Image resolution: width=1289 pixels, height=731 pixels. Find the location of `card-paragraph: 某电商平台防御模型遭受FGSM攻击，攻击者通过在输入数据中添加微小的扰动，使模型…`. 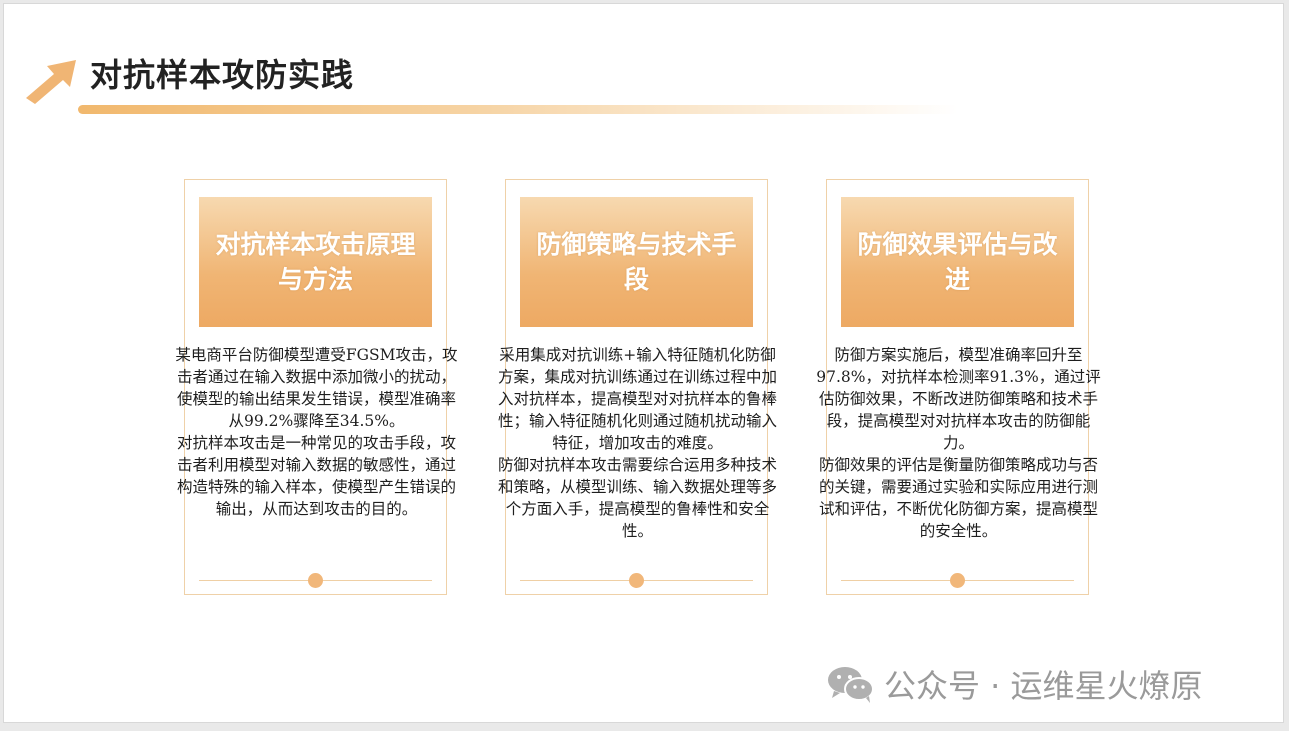

card-paragraph: 某电商平台防御模型遭受FGSM攻击，攻击者通过在输入数据中添加微小的扰动，使模型… is located at coordinates (316, 388).